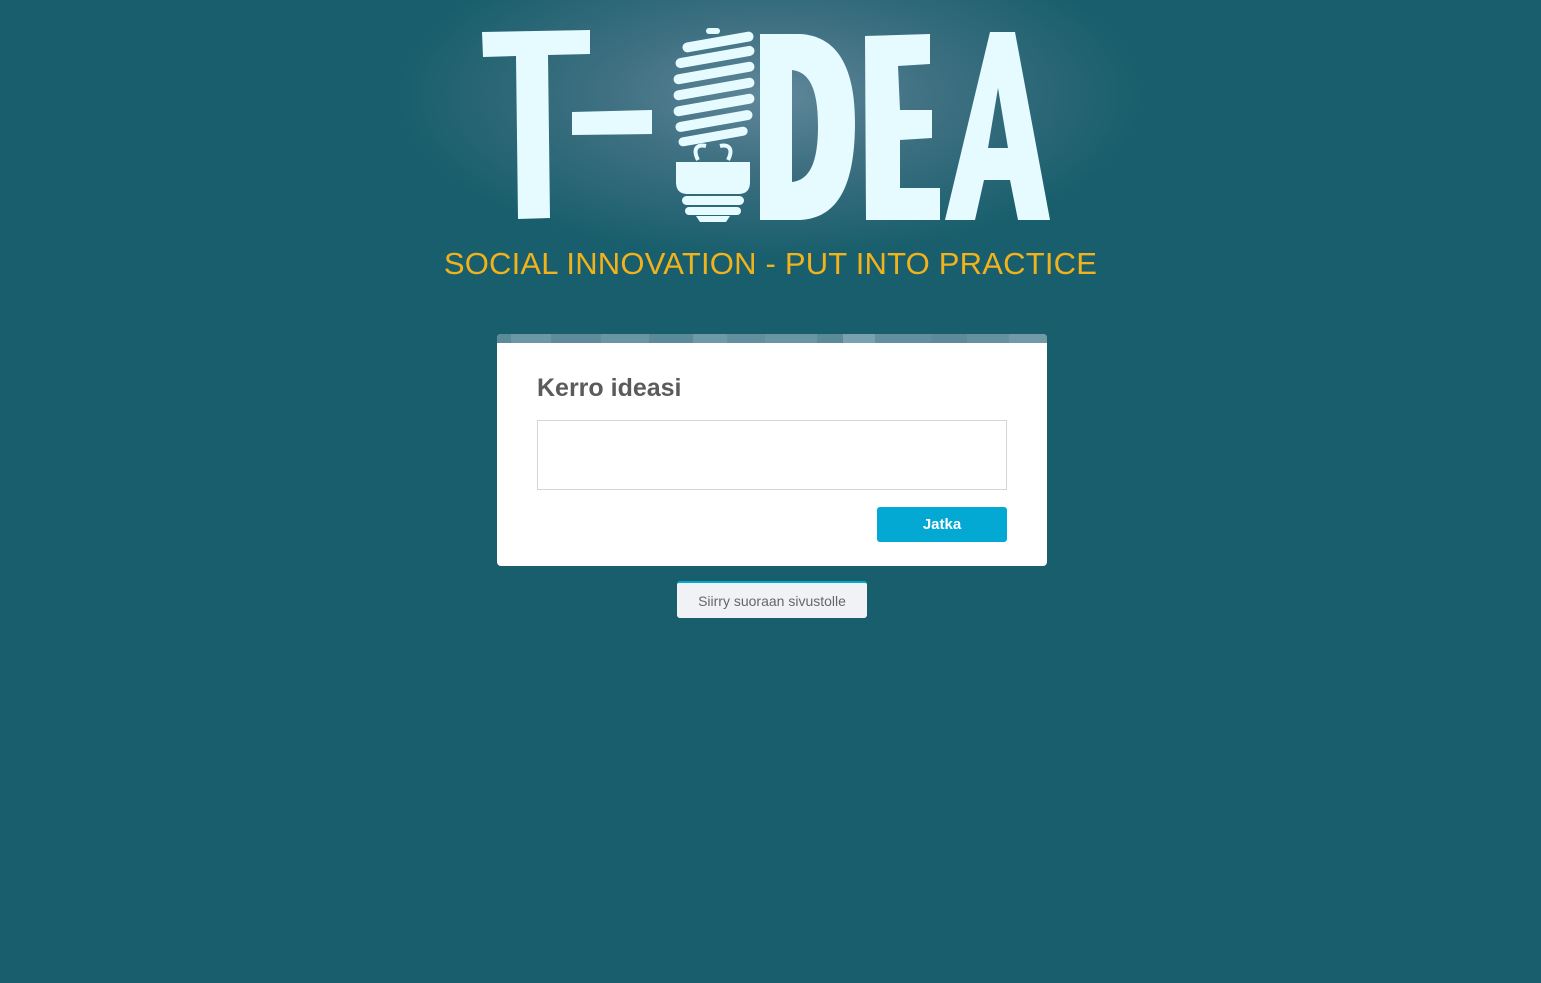 Image resolution: width=1541 pixels, height=983 pixels. I want to click on logo-dash, so click(612, 122).